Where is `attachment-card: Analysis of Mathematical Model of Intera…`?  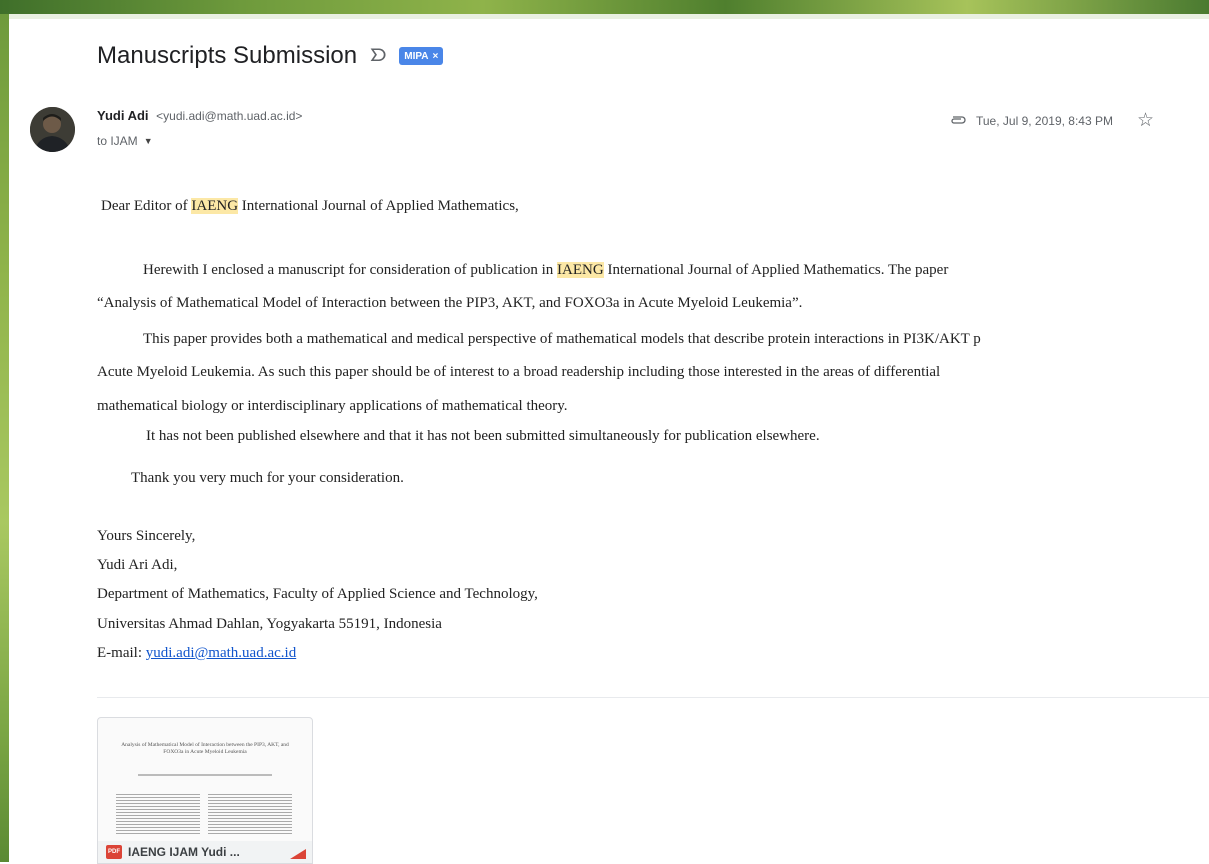 attachment-card: Analysis of Mathematical Model of Intera… is located at coordinates (205, 790).